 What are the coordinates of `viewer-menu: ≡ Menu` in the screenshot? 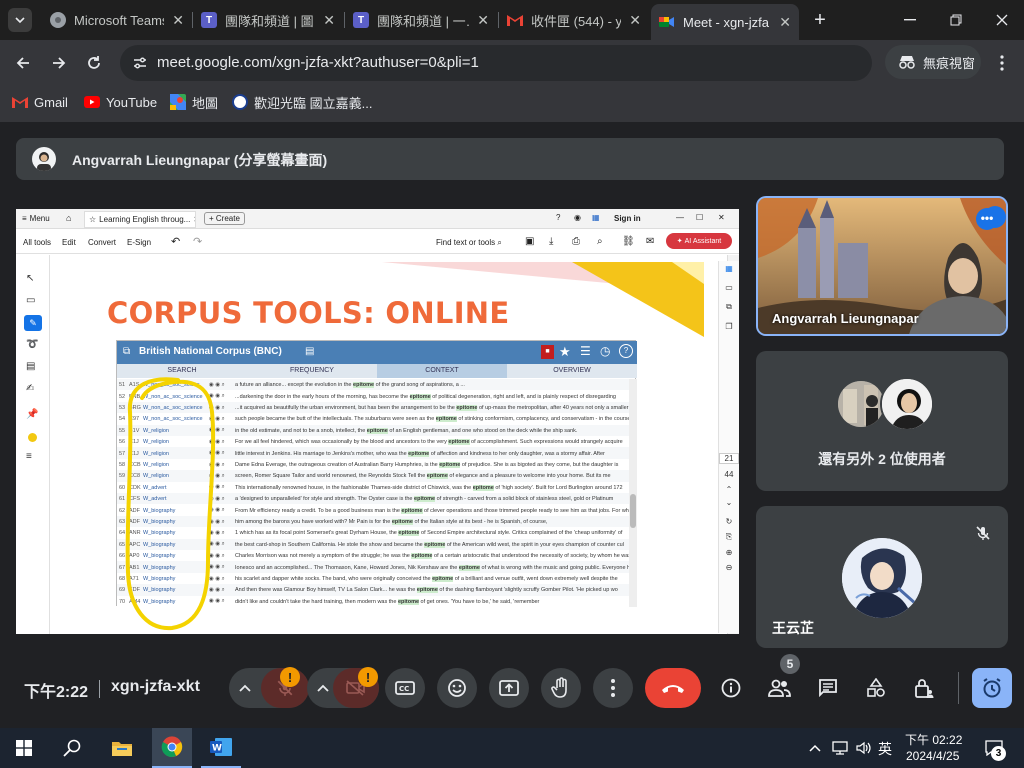 It's located at (36, 218).